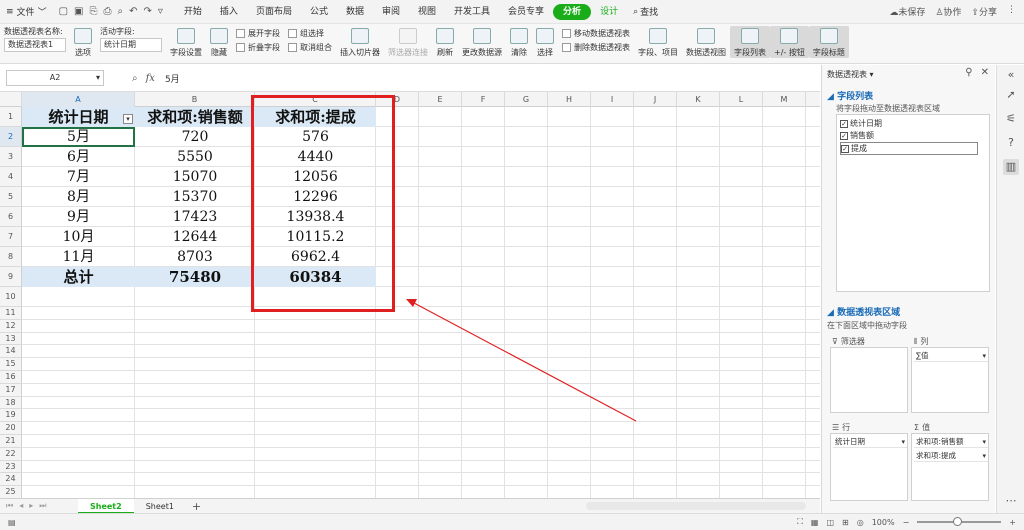 Image resolution: width=1024 pixels, height=530 pixels. I want to click on fx-button: fx, so click(150, 78).